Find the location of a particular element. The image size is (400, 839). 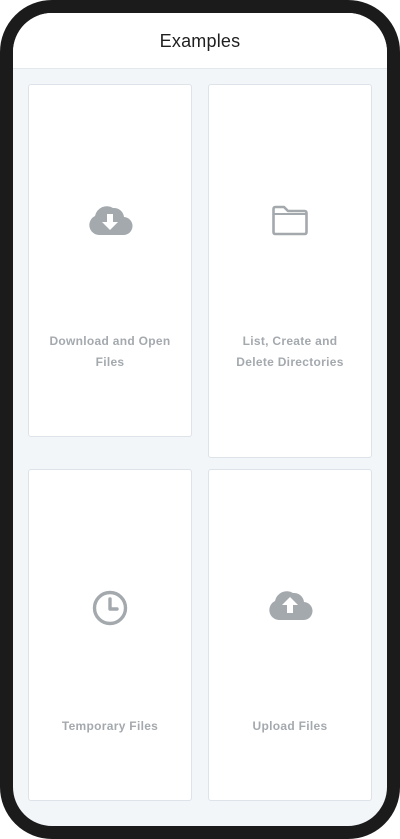

navigation-header: Examples is located at coordinates (200, 41).